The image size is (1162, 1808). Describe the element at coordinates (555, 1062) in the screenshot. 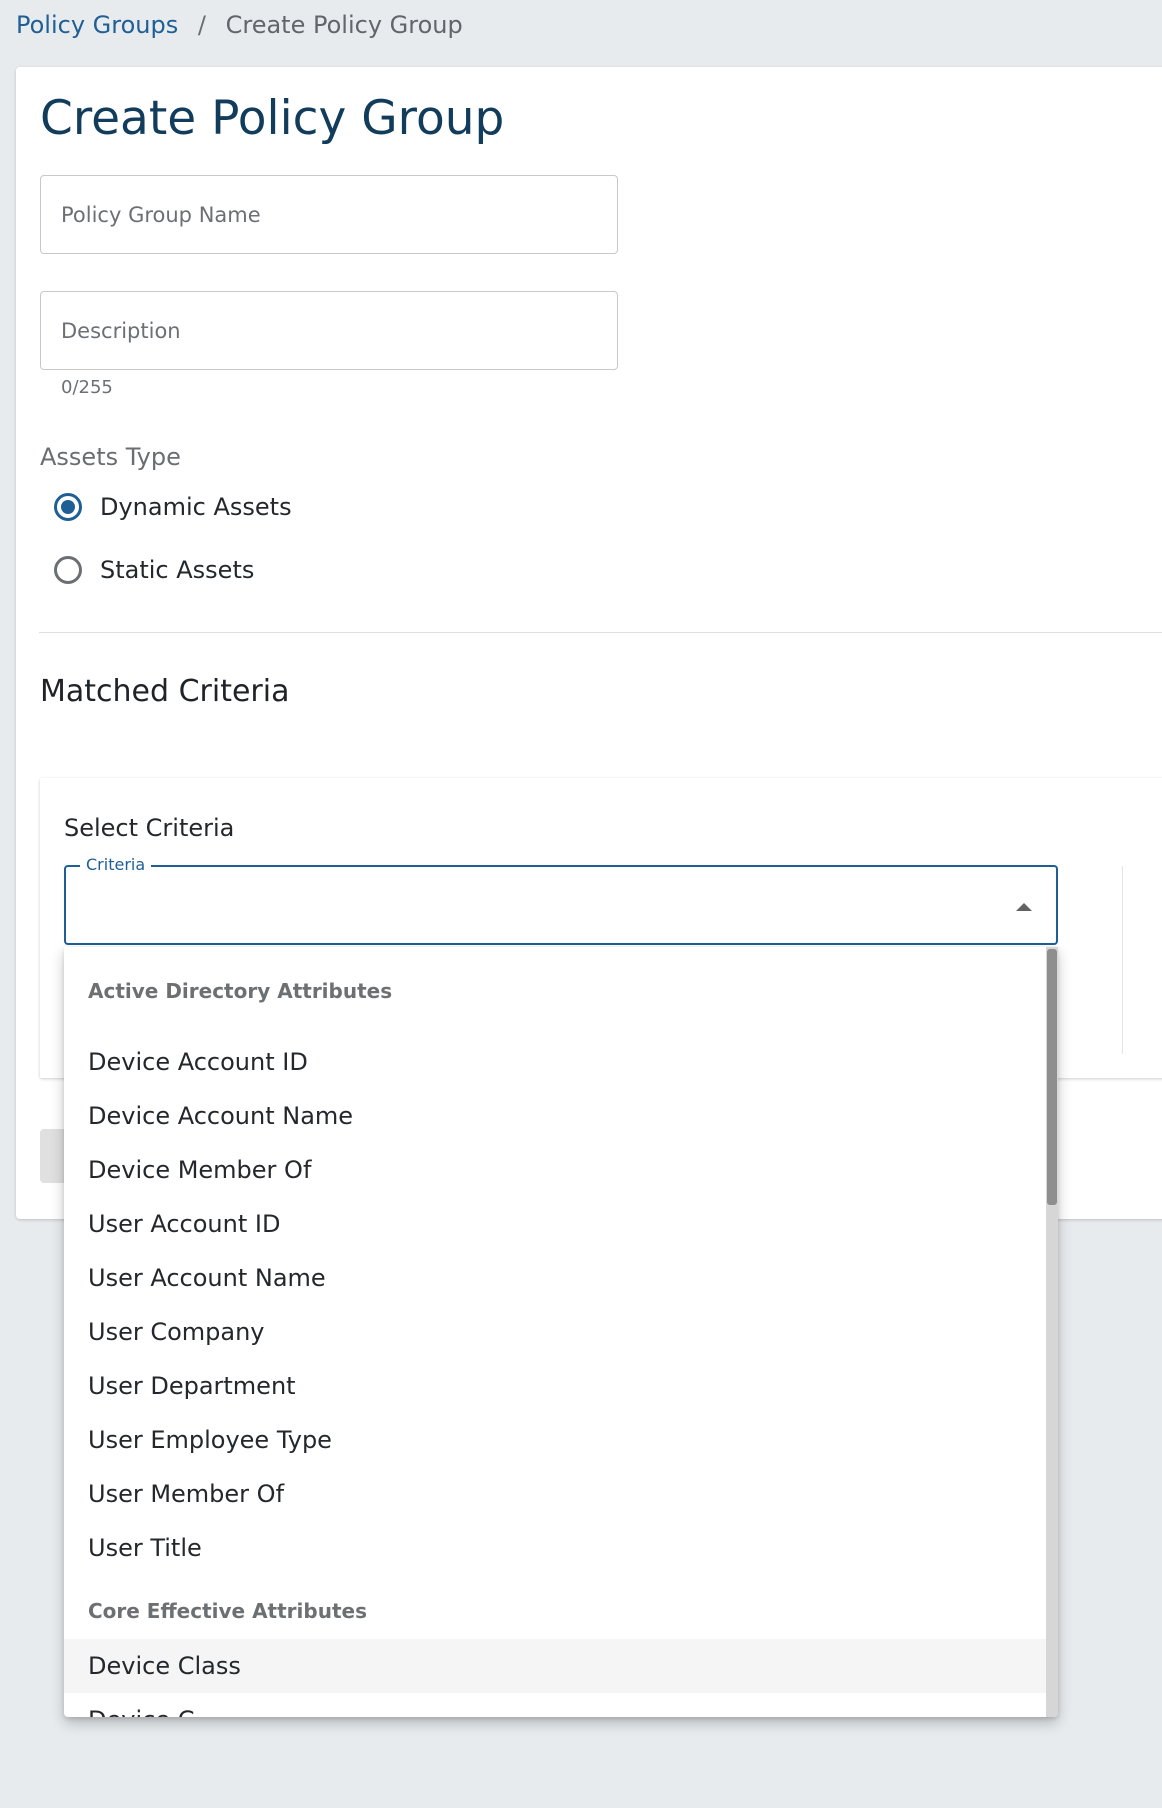

I see `option-device-account-id: Device Account ID` at that location.